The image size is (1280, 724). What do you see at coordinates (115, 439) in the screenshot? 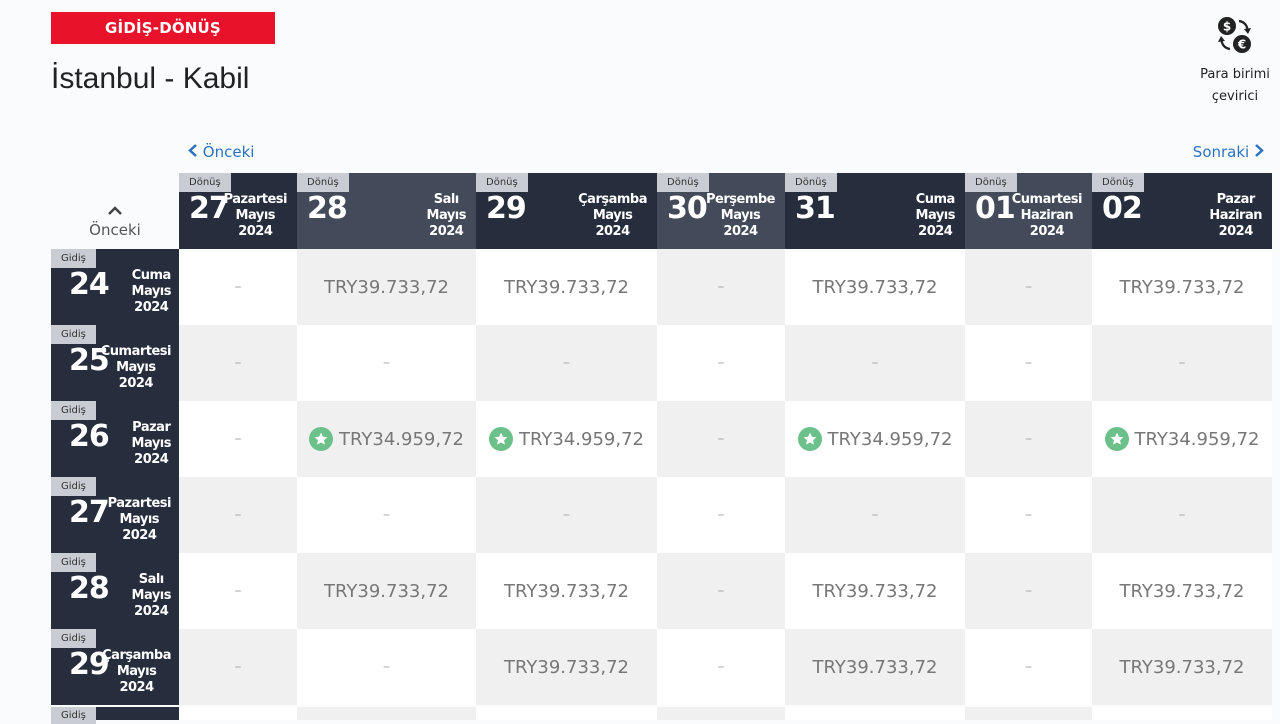
I see `depart-date-row-26: Gidiş 26 Pazar Mayıs 2024` at bounding box center [115, 439].